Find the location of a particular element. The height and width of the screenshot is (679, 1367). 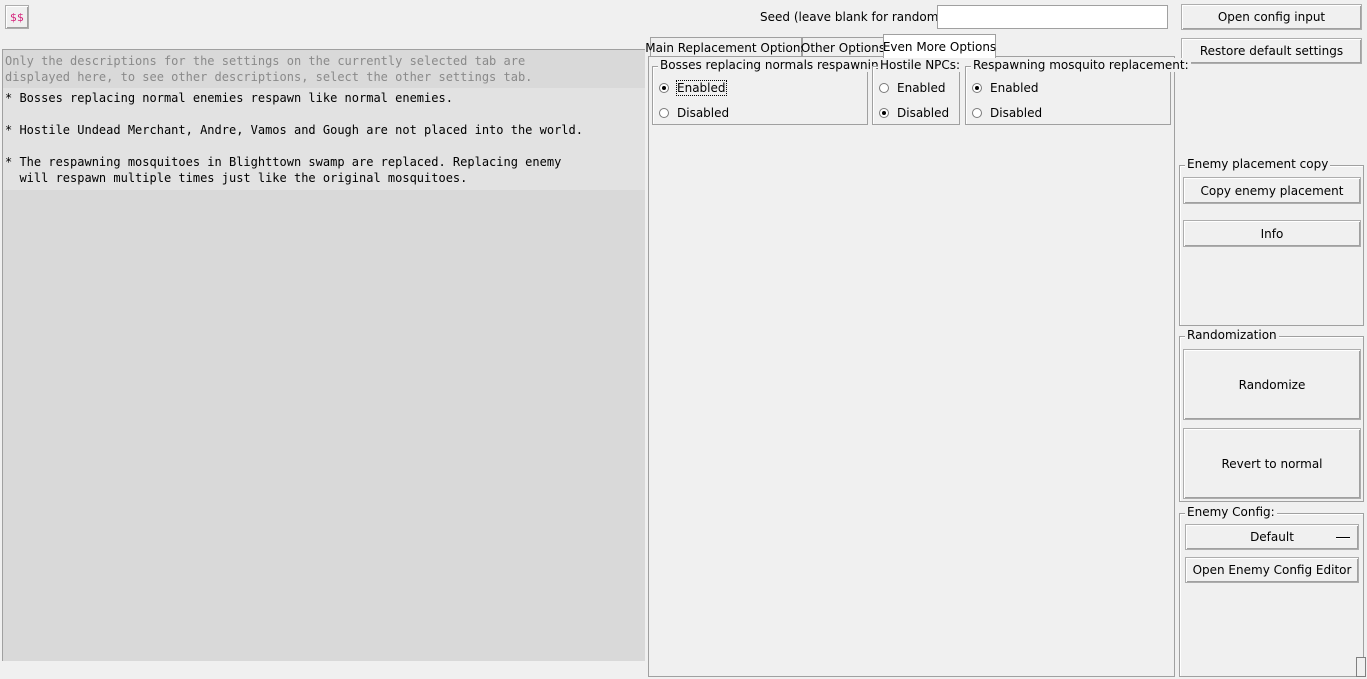

dollar-icon: $$ is located at coordinates (17, 17).